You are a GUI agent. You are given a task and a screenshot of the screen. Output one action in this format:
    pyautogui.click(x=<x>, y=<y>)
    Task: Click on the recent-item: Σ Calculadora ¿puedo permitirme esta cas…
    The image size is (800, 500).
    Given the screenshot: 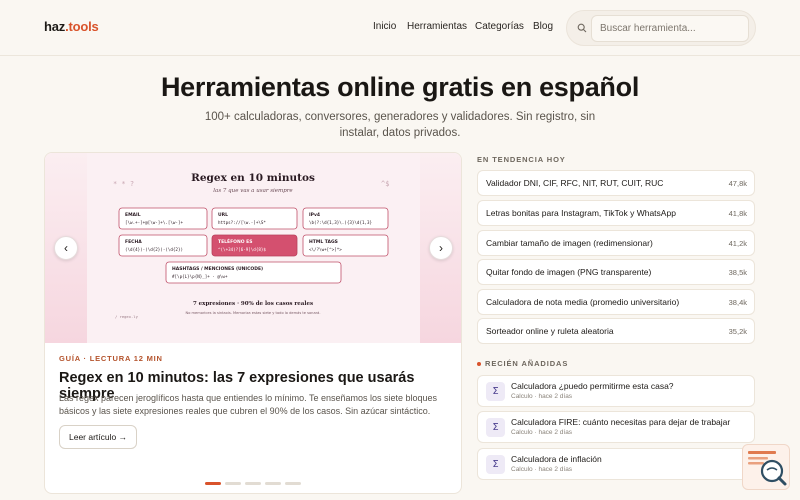 What is the action you would take?
    pyautogui.click(x=616, y=391)
    